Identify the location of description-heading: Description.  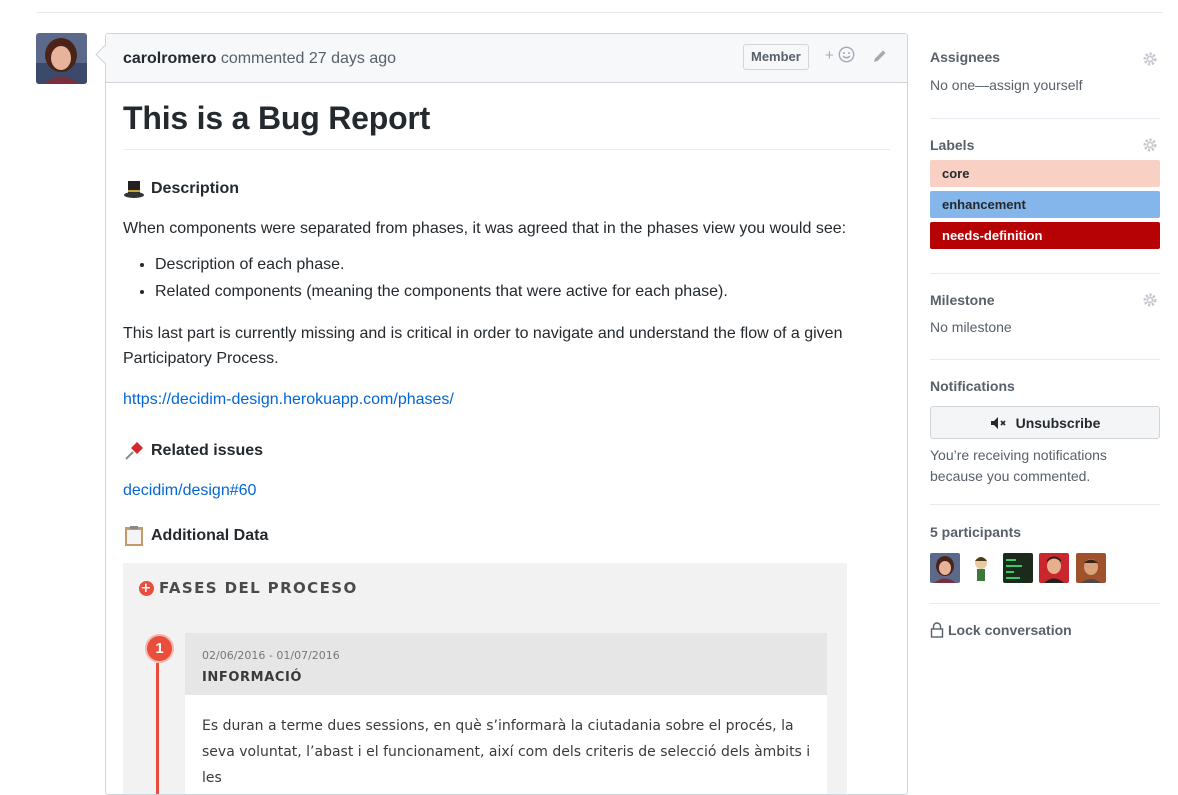
(506, 189).